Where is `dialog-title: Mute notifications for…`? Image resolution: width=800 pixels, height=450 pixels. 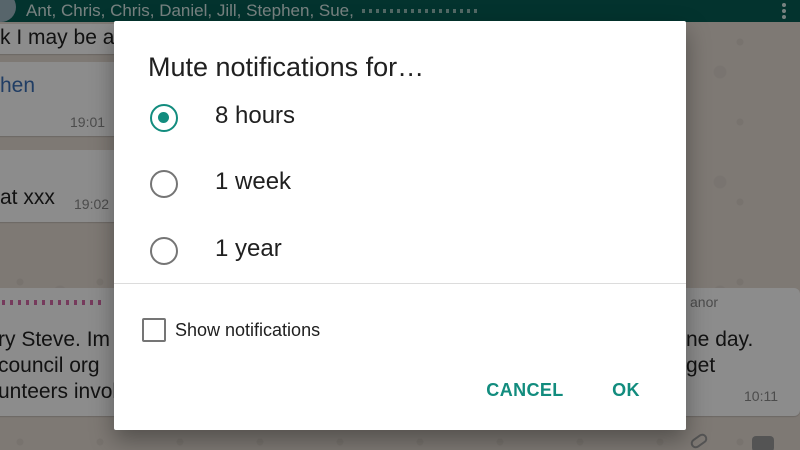 dialog-title: Mute notifications for… is located at coordinates (286, 67).